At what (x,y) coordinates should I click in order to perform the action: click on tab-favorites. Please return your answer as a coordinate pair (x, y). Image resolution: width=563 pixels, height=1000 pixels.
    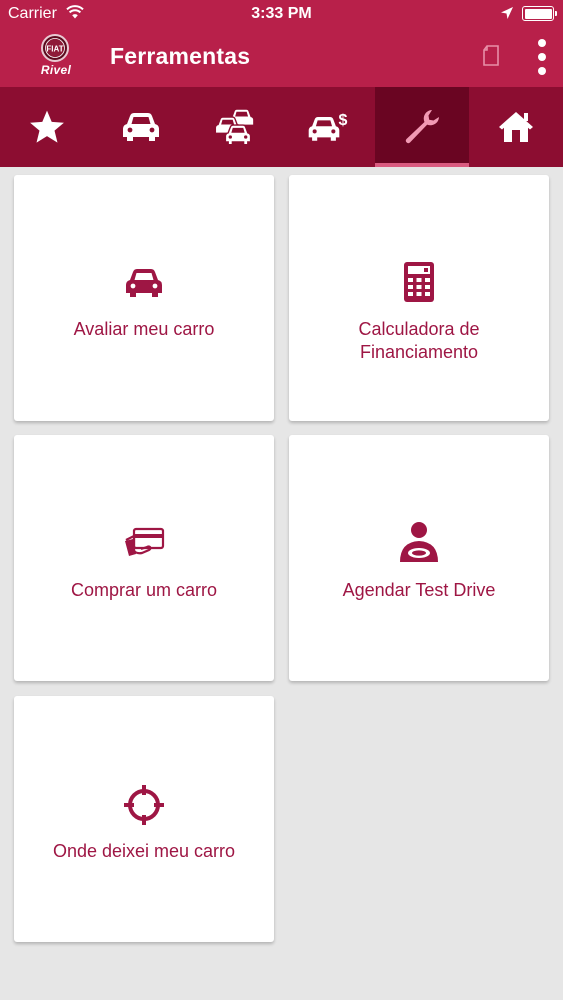
    Looking at the image, I should click on (47, 127).